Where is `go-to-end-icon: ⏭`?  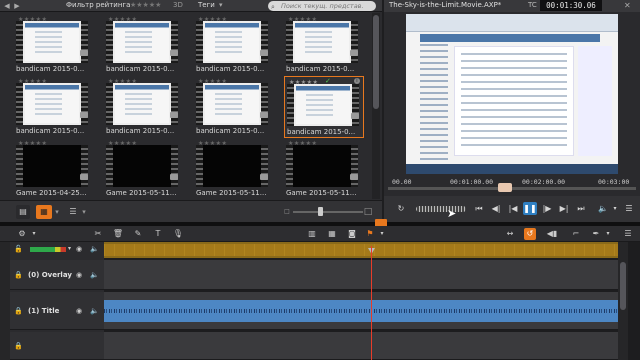
go-to-end-icon: ⏭ is located at coordinates (581, 208).